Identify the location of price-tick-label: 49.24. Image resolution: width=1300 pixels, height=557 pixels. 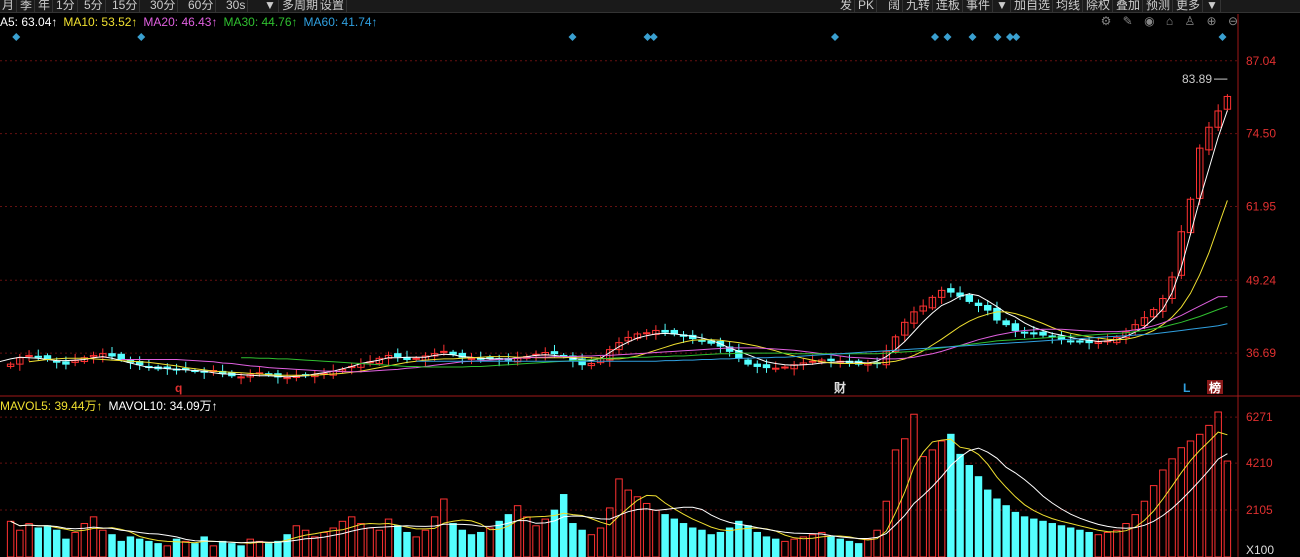
(1261, 280).